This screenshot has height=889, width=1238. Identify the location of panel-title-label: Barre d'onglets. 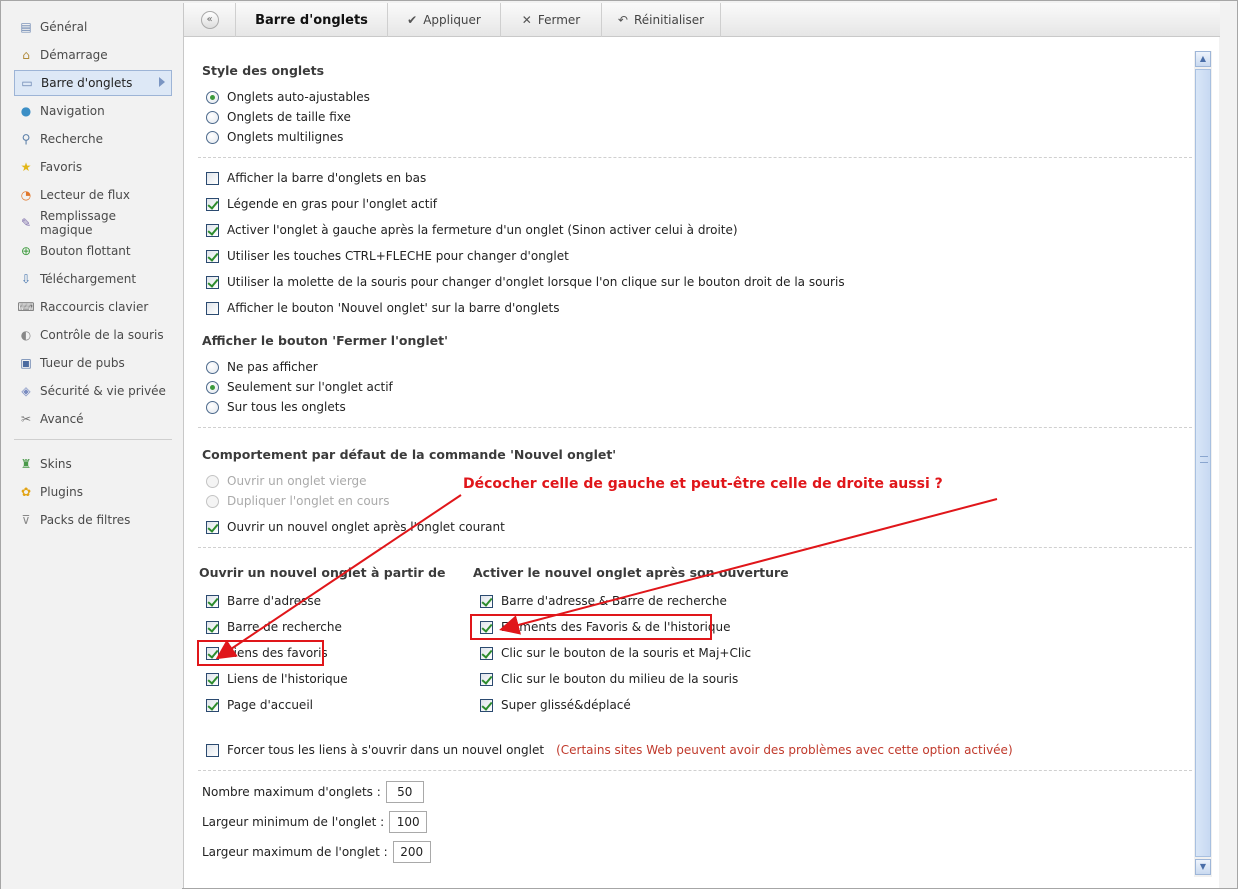
(311, 20).